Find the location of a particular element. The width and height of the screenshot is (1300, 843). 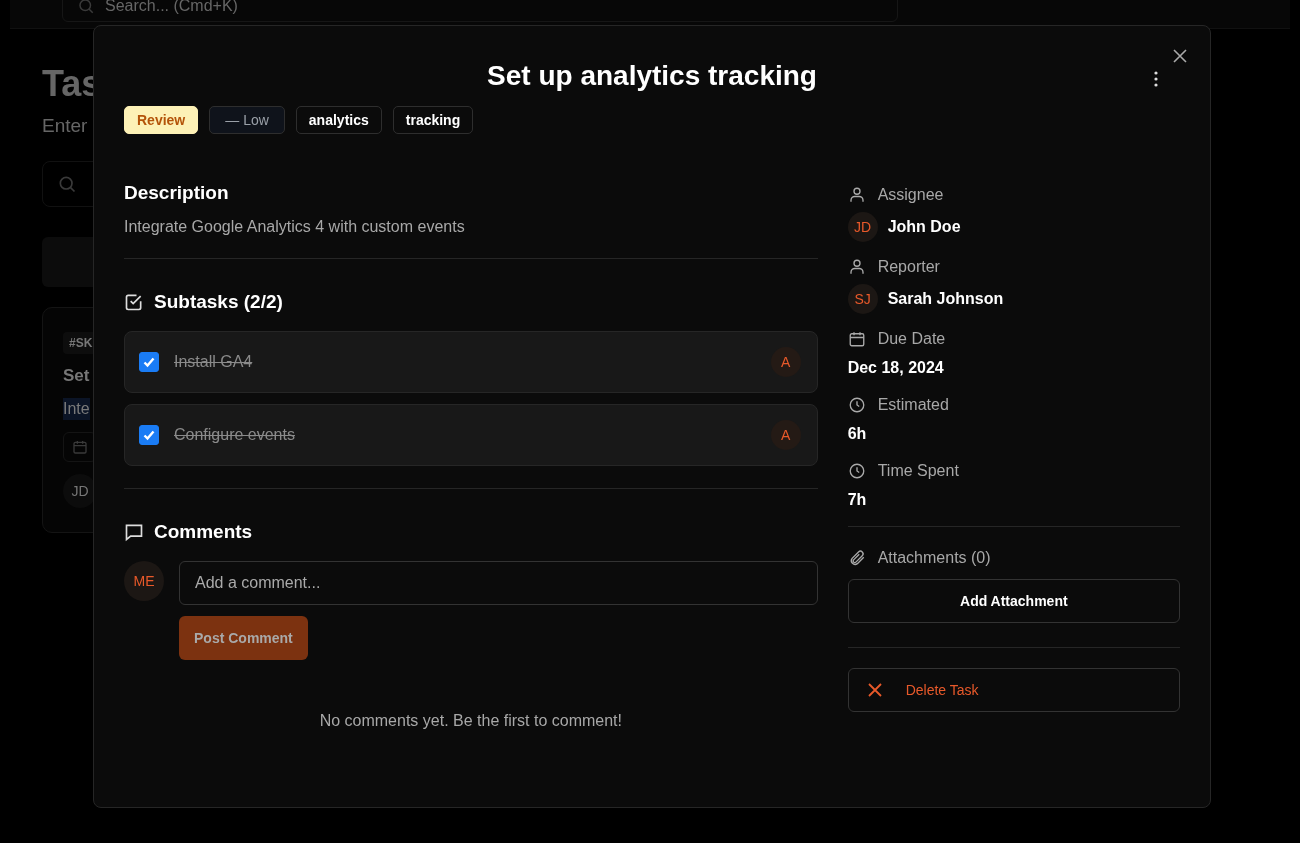

field-label: Due Date is located at coordinates (911, 339).